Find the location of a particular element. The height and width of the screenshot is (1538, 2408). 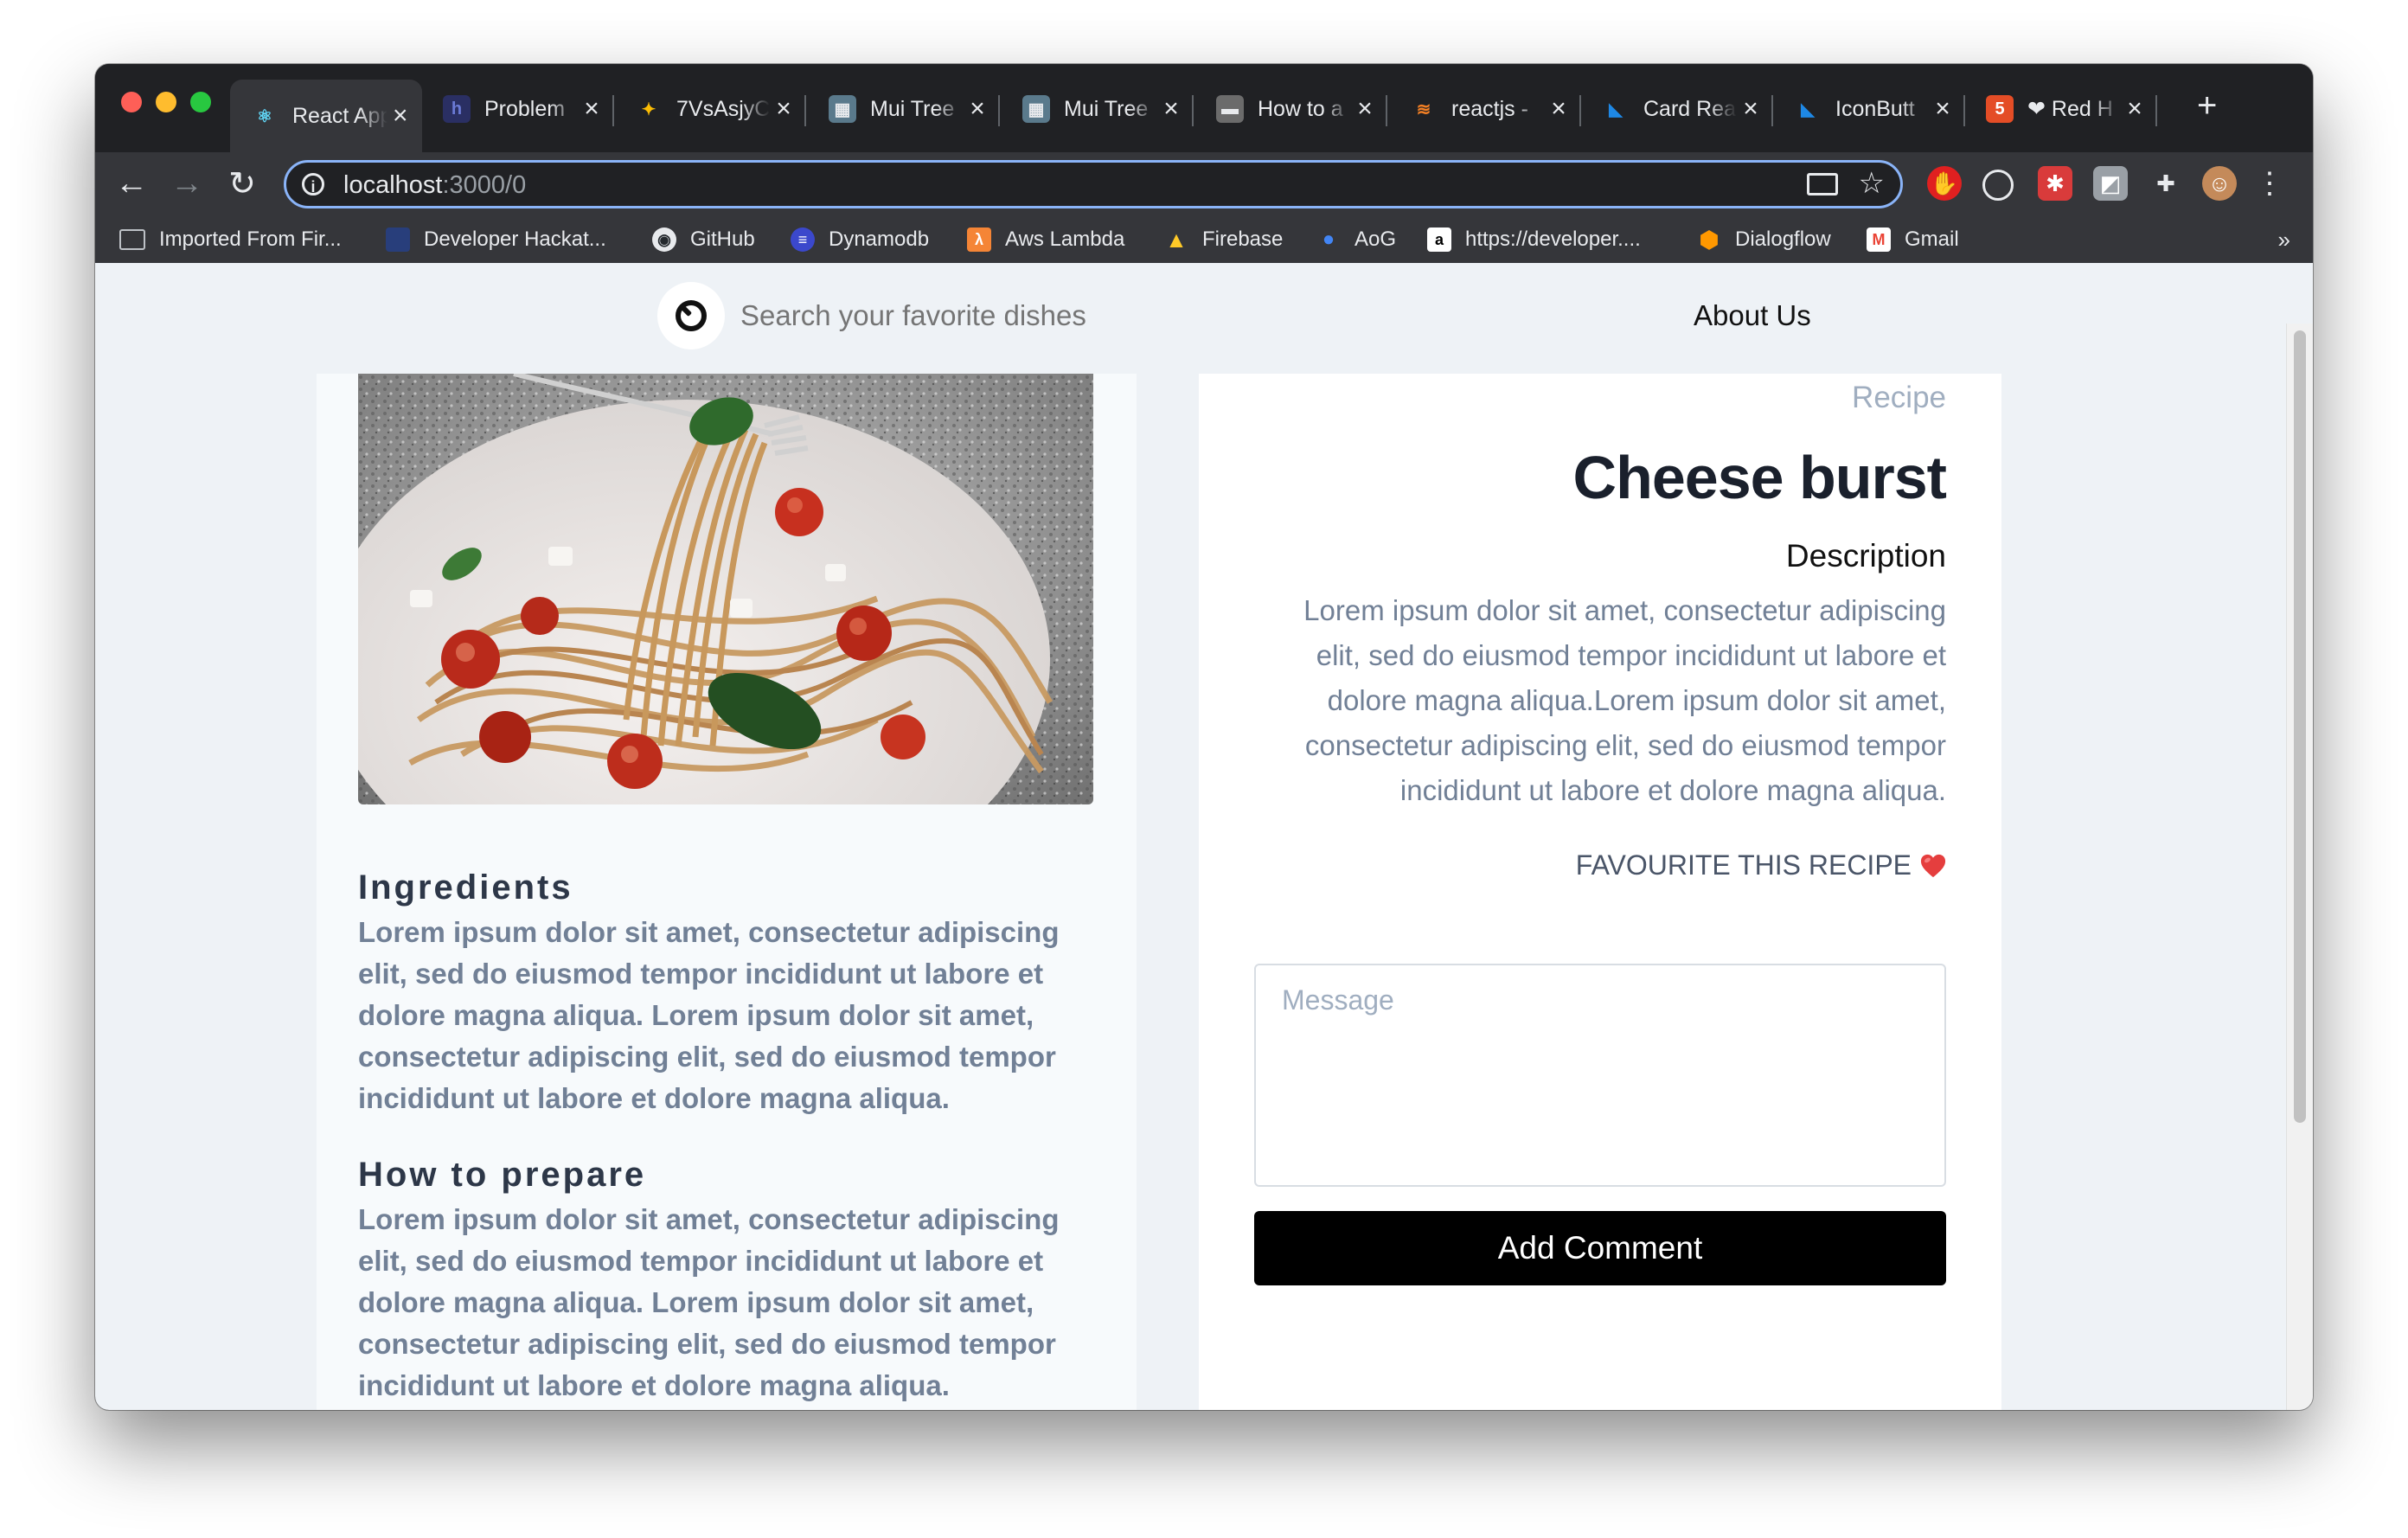

url-path: :3000/0 is located at coordinates (484, 185).